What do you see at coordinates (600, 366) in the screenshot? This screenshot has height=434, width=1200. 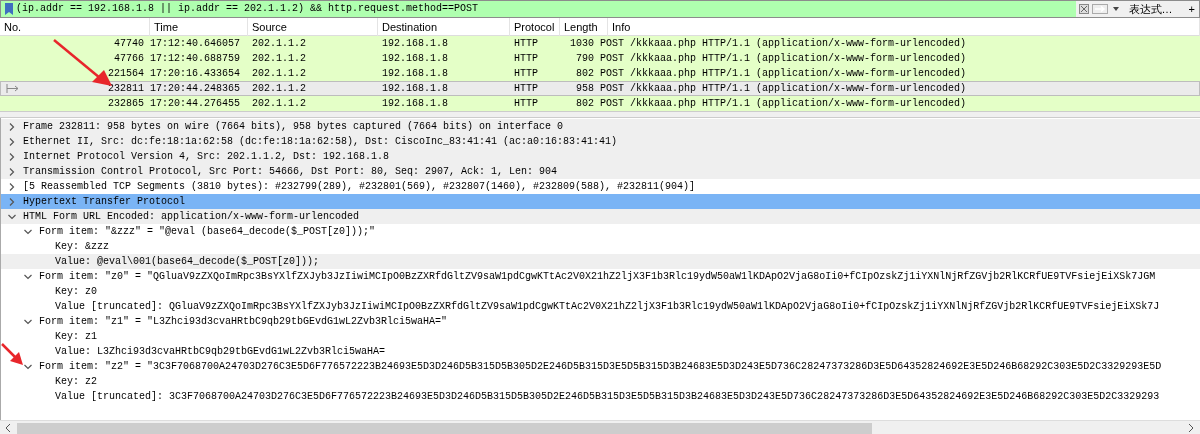 I see `tree-item: Form item: "z2" = "3C3F7068700A24703D276C3E5D6F776572223B24693E5D3D246D5B315D5B305D2E246D5B315D3E5D5B315D3B24683E5D3D243E5D736C28247373286D3E5D64352824692E3E5D246B68292C303E5D2C3329293E5D` at bounding box center [600, 366].